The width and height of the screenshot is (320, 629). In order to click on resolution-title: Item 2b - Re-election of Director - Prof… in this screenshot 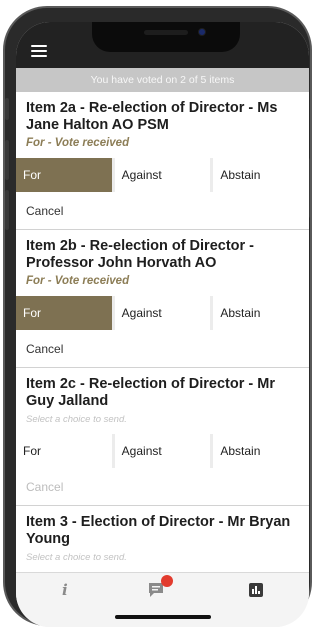, I will do `click(140, 254)`.